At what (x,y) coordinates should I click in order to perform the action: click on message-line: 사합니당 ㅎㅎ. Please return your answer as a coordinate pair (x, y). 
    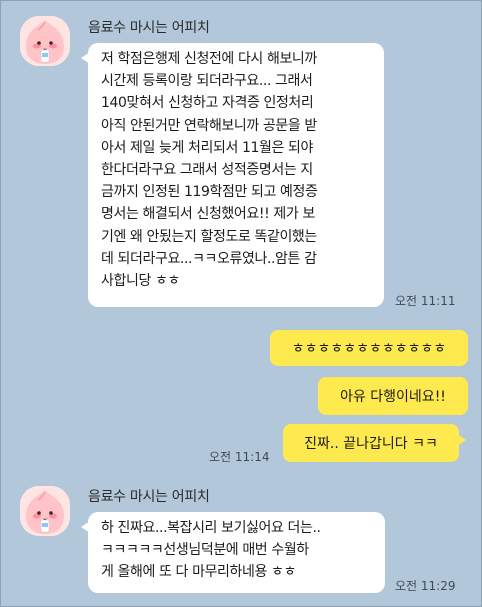
    Looking at the image, I should click on (140, 281).